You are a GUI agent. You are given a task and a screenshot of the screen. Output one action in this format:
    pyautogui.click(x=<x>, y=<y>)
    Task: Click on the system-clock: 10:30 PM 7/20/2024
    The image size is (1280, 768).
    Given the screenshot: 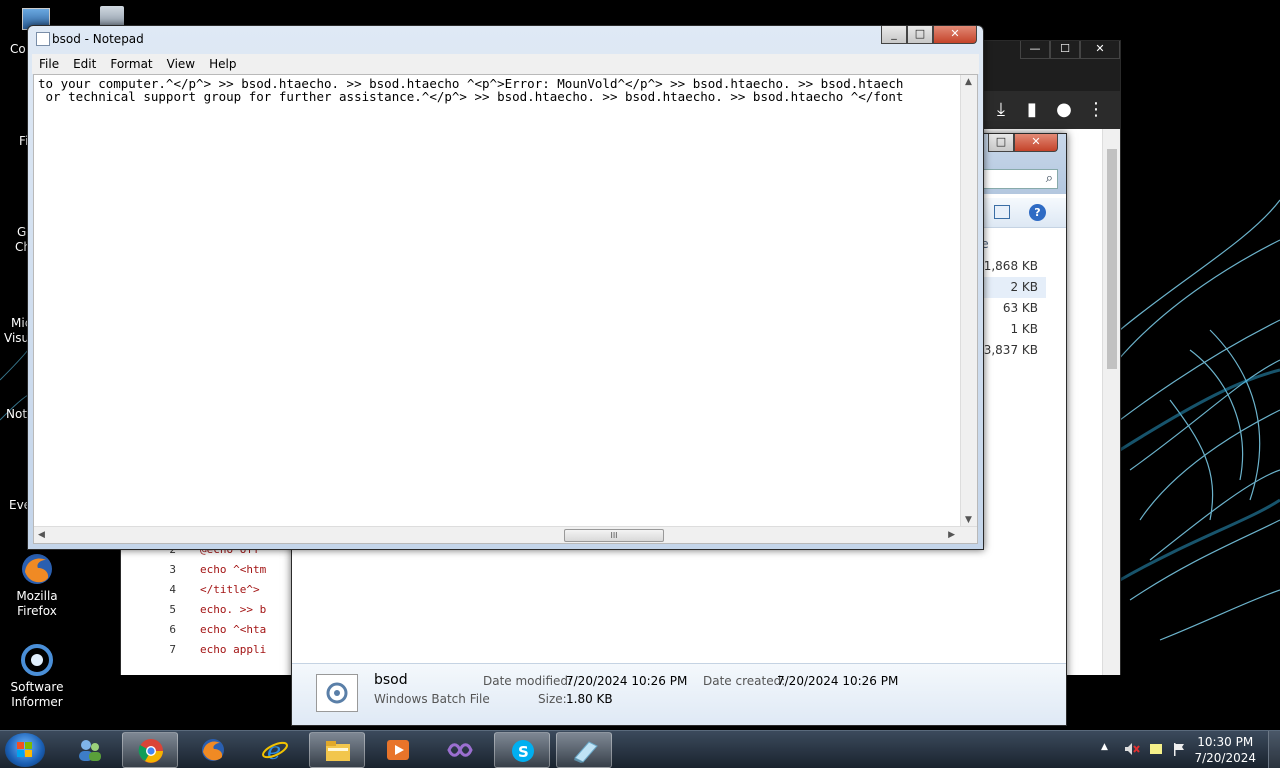 What is the action you would take?
    pyautogui.click(x=1225, y=750)
    